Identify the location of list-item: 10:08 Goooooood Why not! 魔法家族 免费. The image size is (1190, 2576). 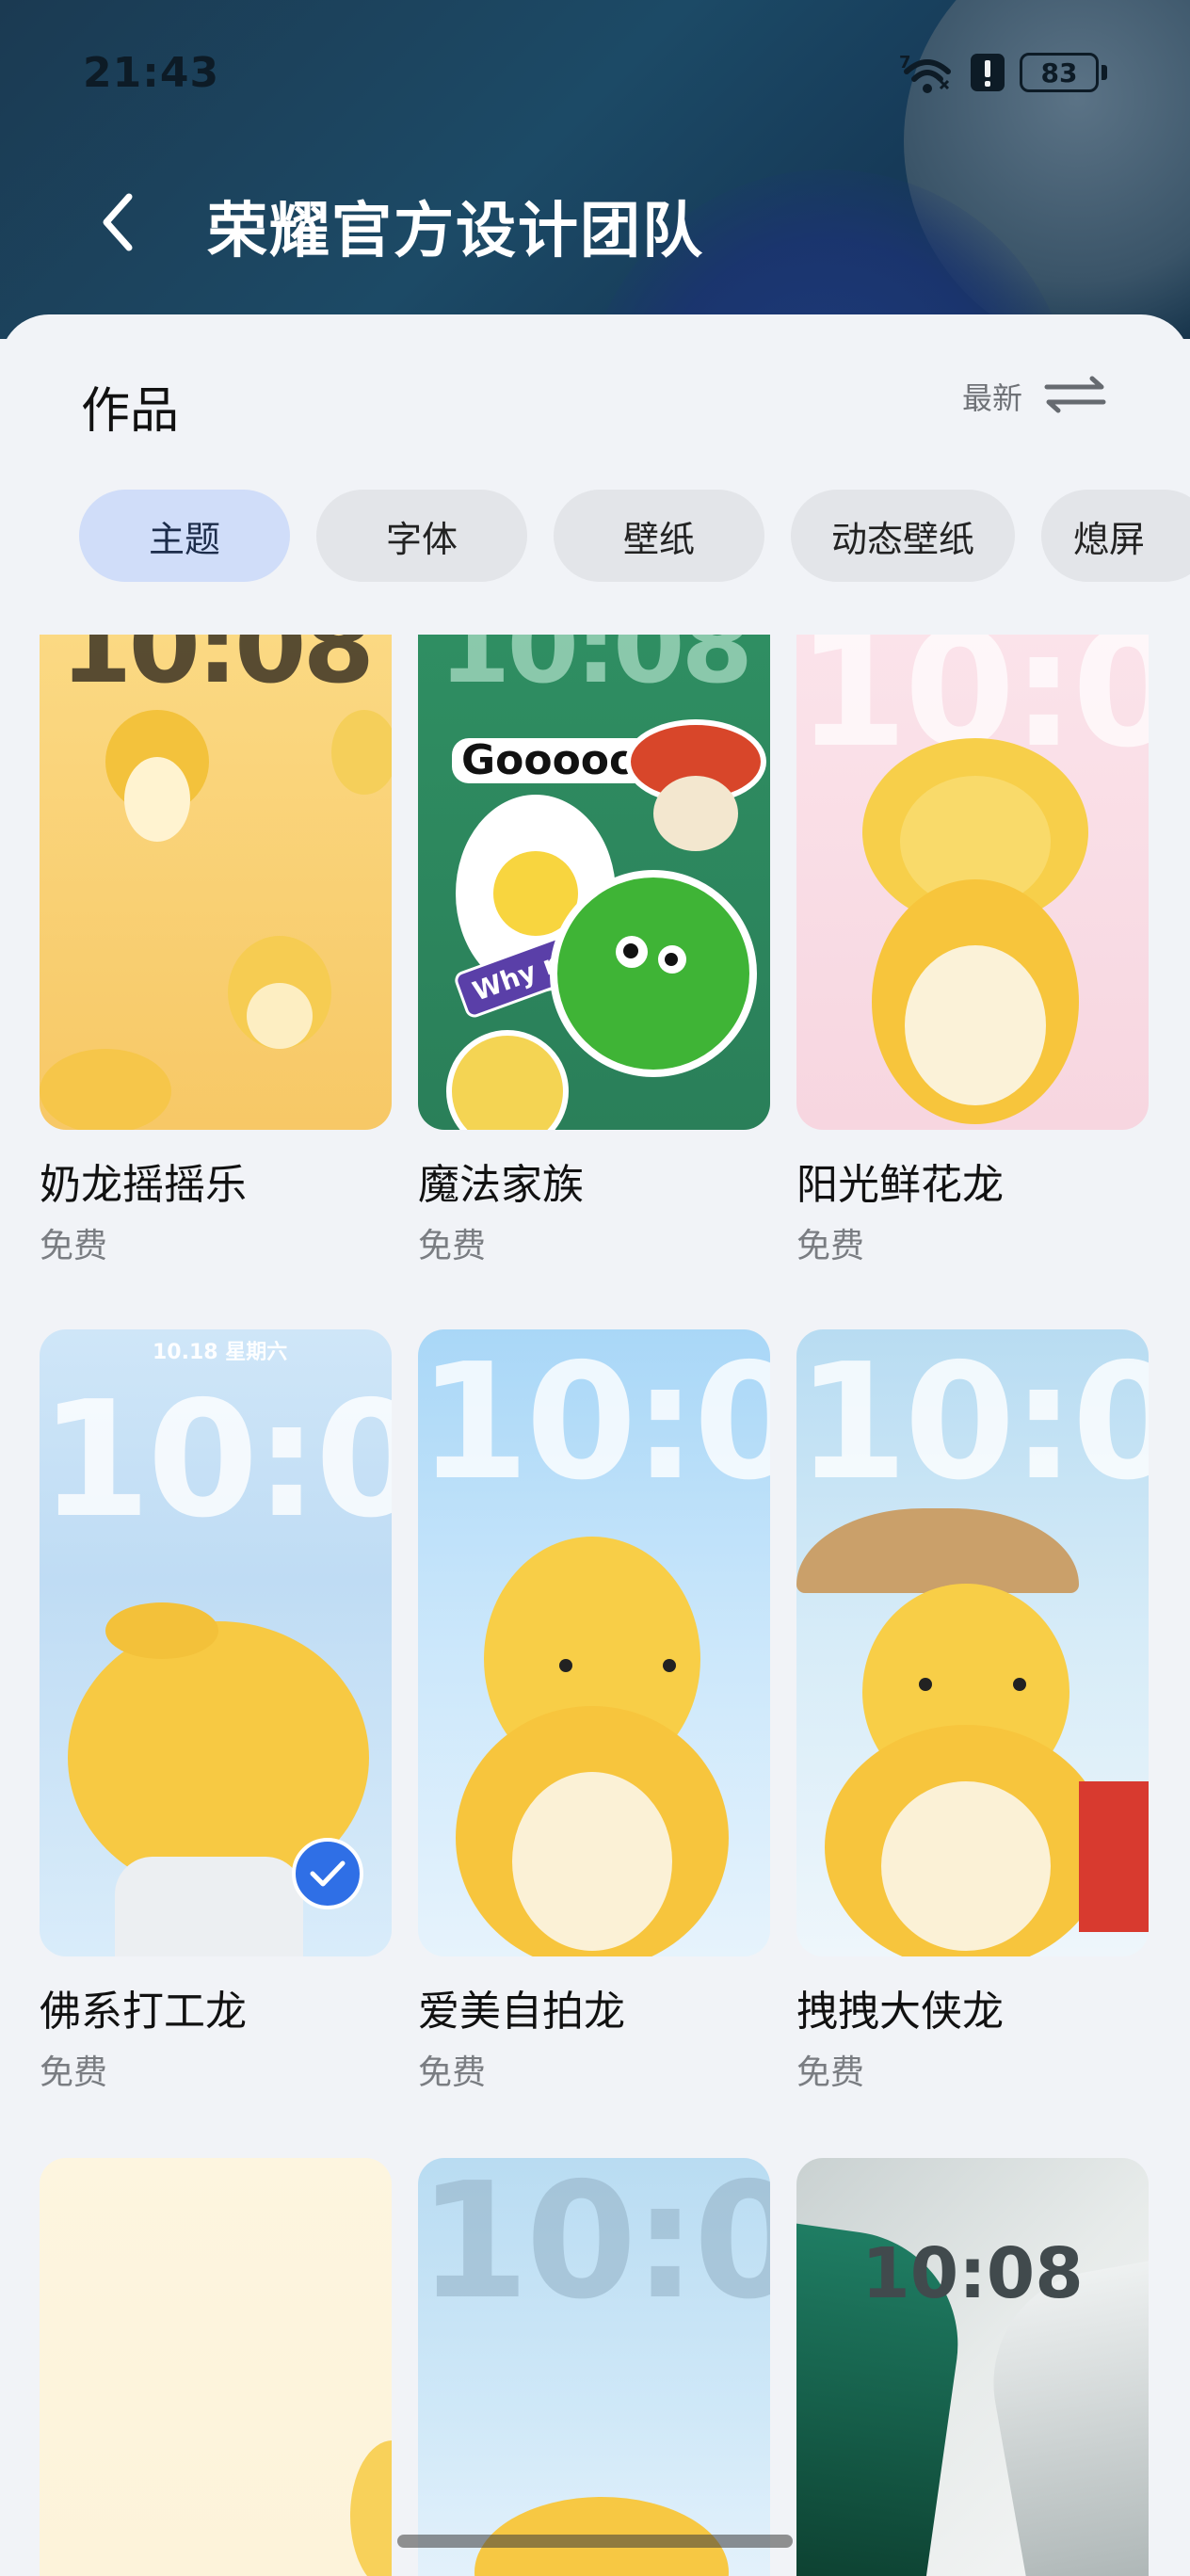
(594, 950).